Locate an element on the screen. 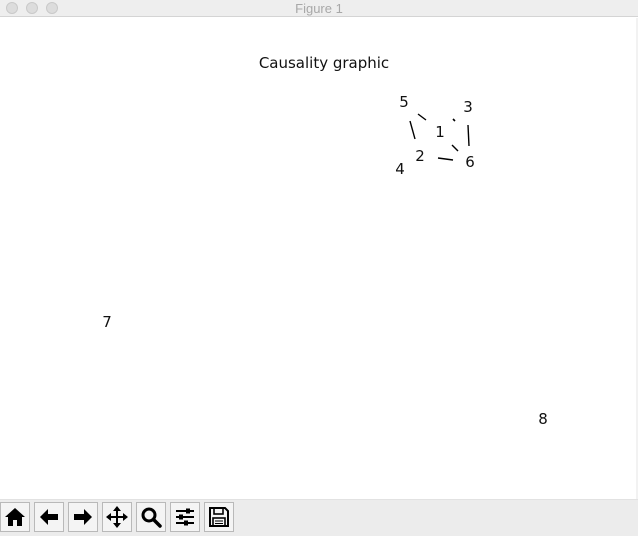 The image size is (638, 536). home-icon is located at coordinates (15, 517).